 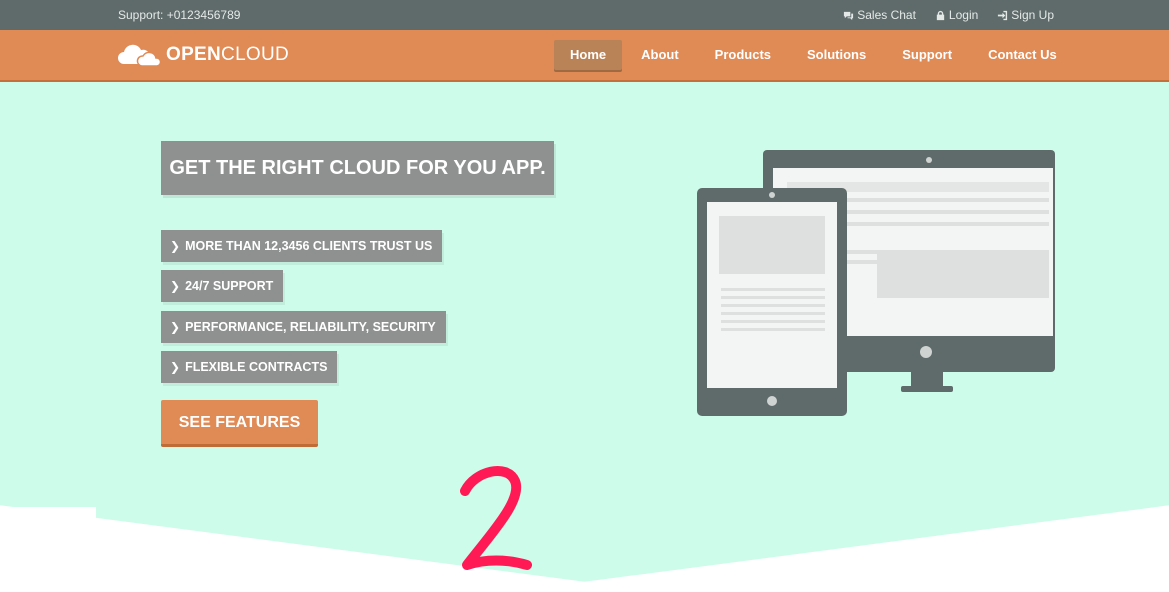 I want to click on sign-up-link: Sign Up, so click(x=1025, y=15).